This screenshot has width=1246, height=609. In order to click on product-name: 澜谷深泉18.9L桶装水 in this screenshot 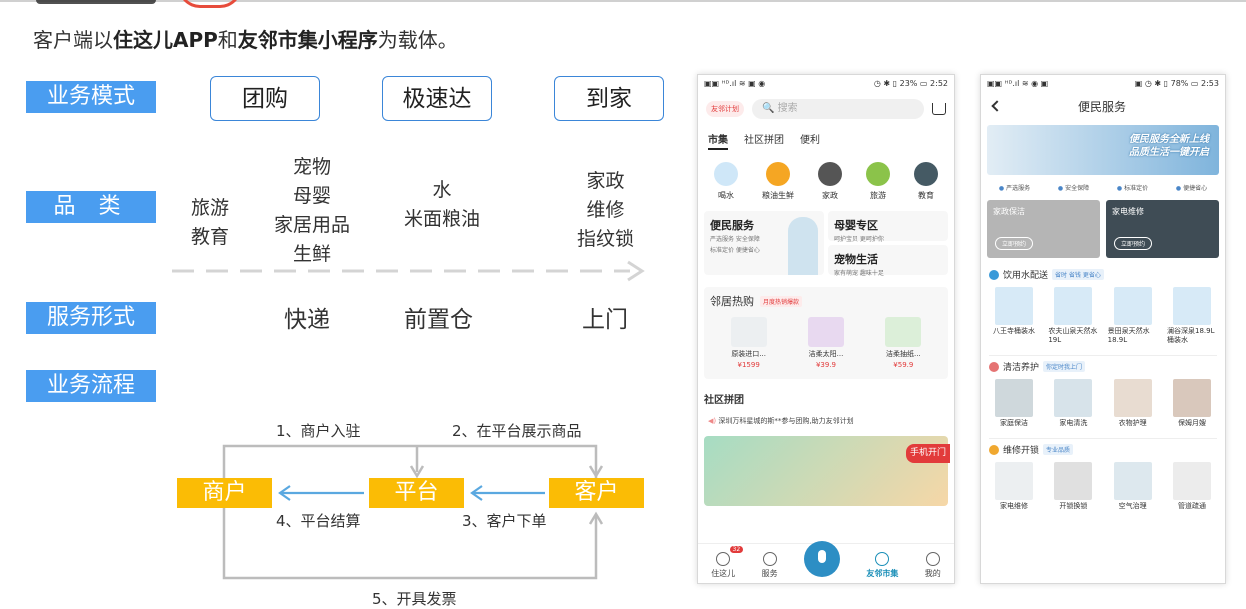, I will do `click(1190, 335)`.